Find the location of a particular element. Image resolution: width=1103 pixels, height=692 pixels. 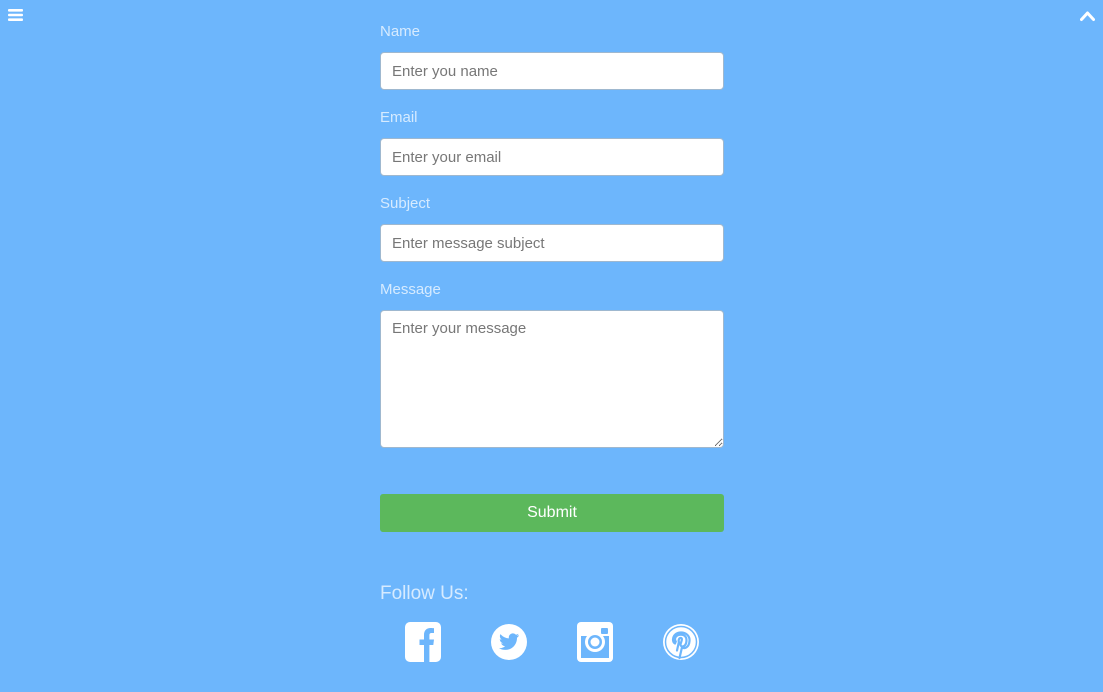

name-input is located at coordinates (552, 71).